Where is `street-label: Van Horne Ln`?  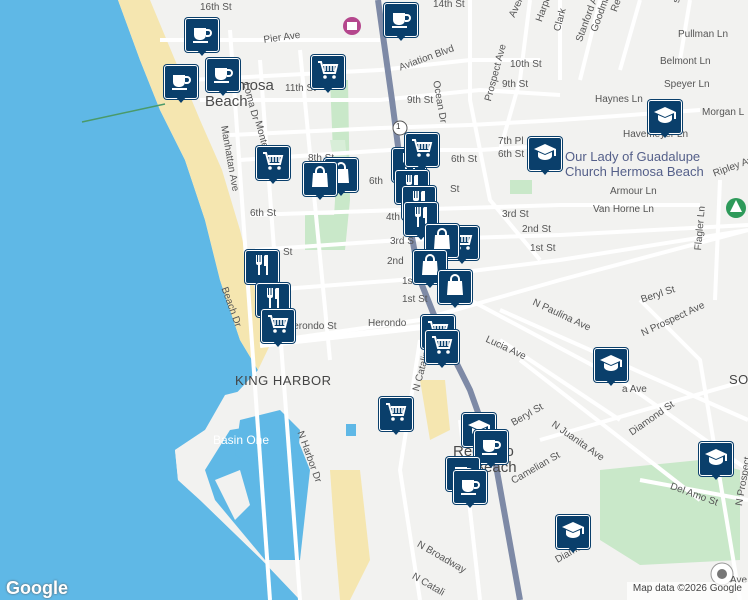
street-label: Van Horne Ln is located at coordinates (623, 209).